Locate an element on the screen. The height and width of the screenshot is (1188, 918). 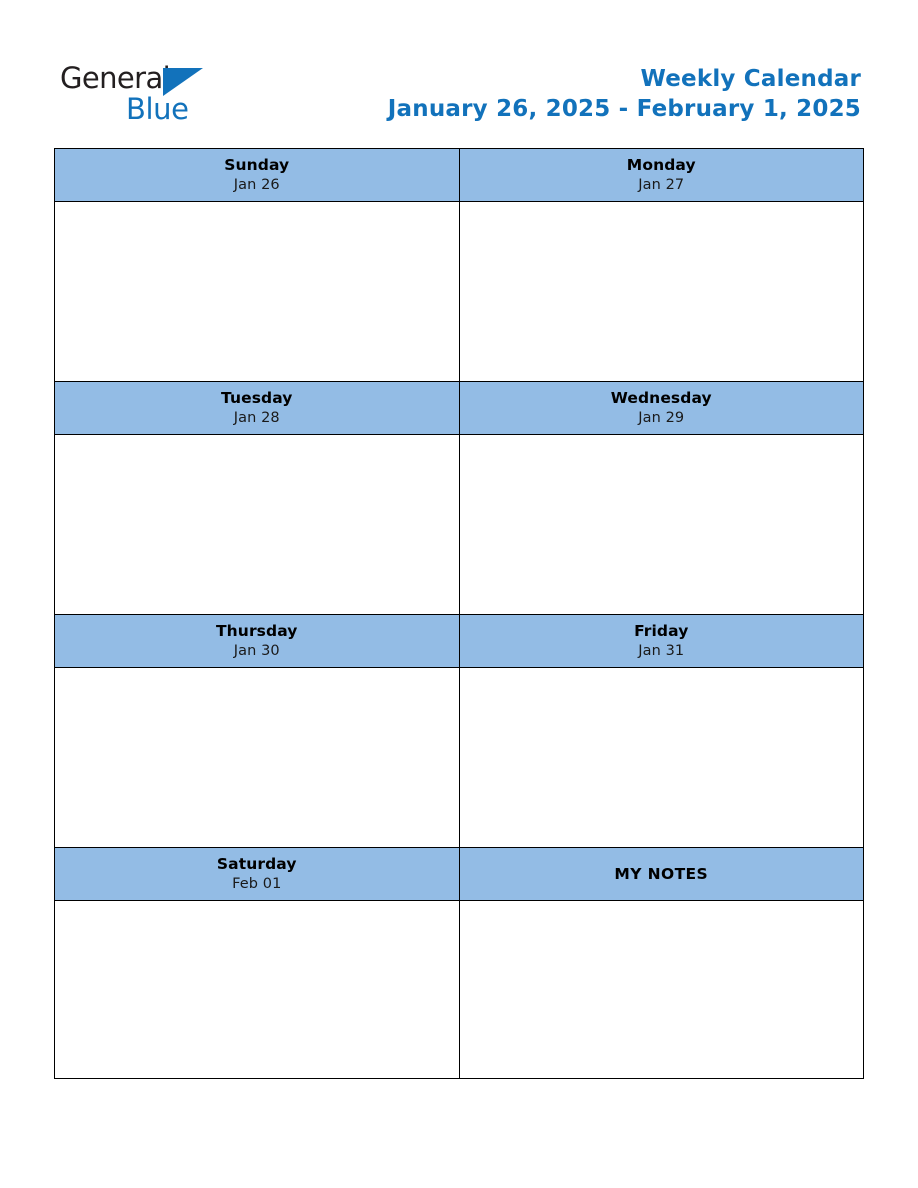
day-header-monday: Monday Jan 27 is located at coordinates (661, 175).